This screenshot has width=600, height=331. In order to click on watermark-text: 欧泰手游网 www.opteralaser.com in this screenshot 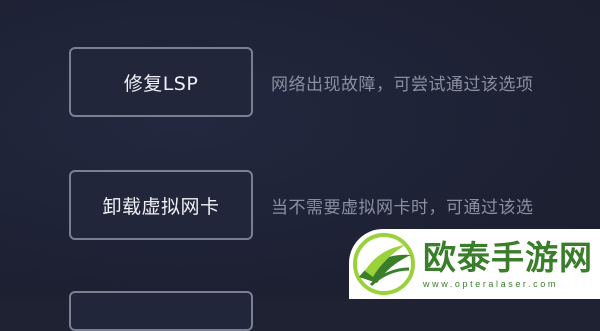, I will do `click(508, 264)`.